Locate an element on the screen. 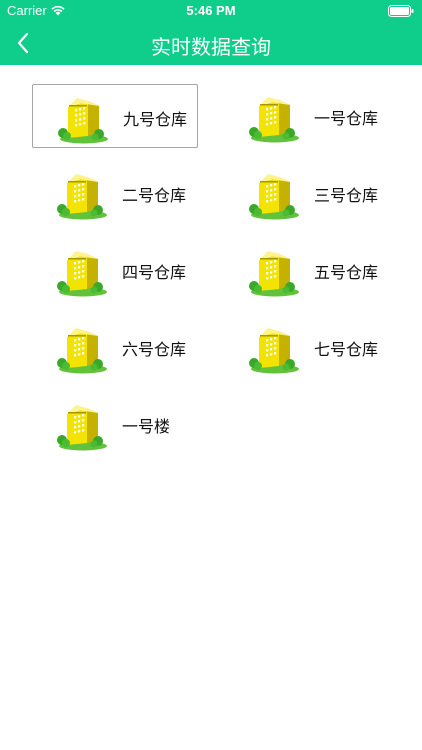 This screenshot has width=422, height=750. warehouse-label: 一号仓库 is located at coordinates (346, 118).